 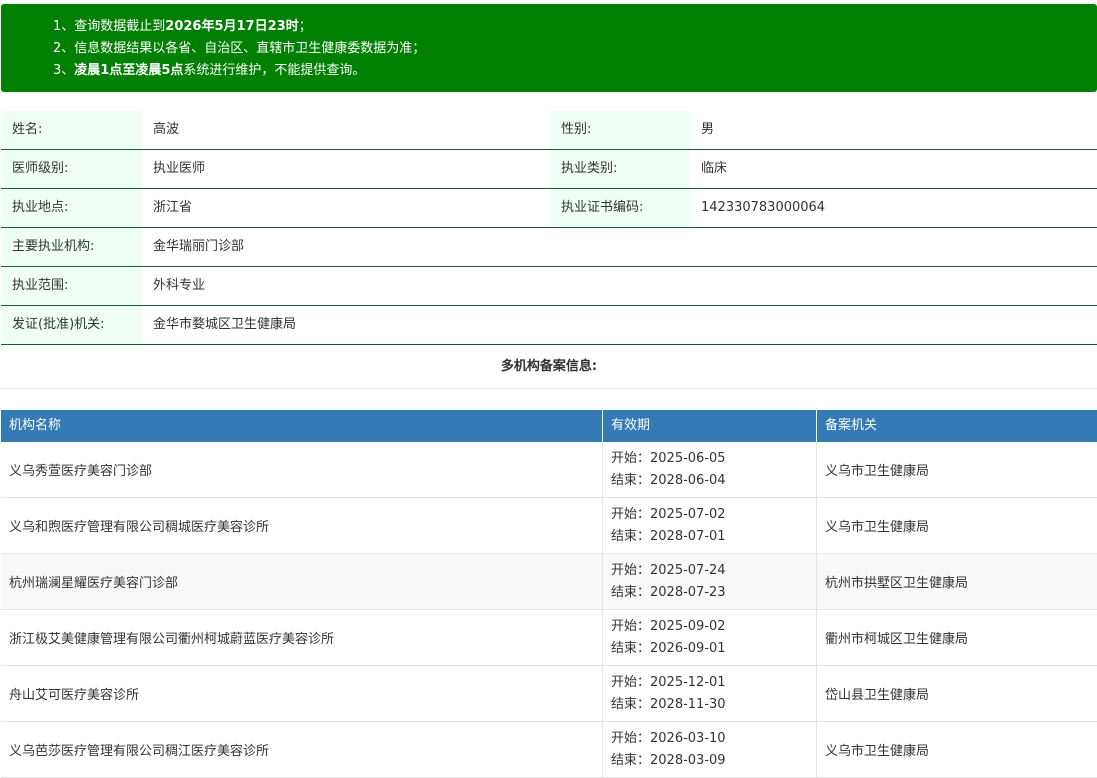 What do you see at coordinates (549, 208) in the screenshot?
I see `info-row-location: 执业地点: 浙江省 执业证书编码: 142330783000064` at bounding box center [549, 208].